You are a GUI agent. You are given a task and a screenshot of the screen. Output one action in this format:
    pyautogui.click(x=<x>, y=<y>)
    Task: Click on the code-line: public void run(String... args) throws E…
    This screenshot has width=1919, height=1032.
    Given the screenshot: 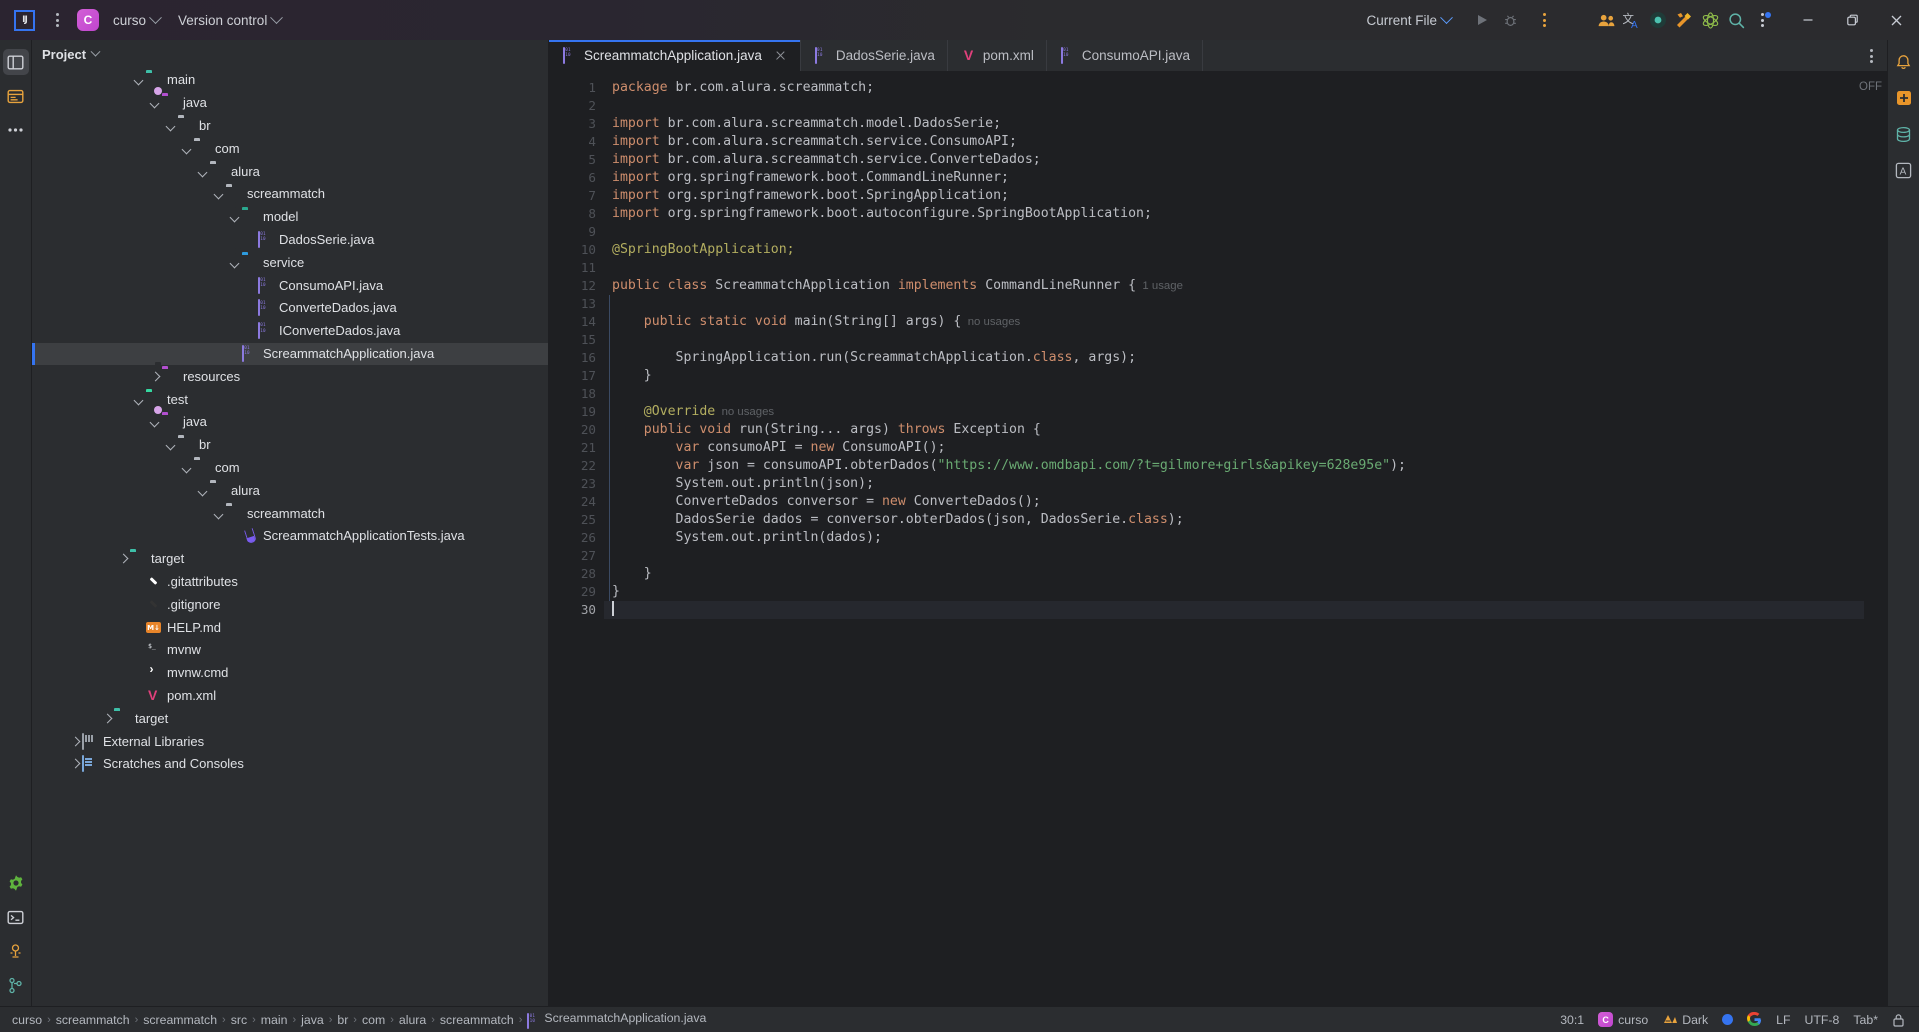 What is the action you would take?
    pyautogui.click(x=1234, y=430)
    